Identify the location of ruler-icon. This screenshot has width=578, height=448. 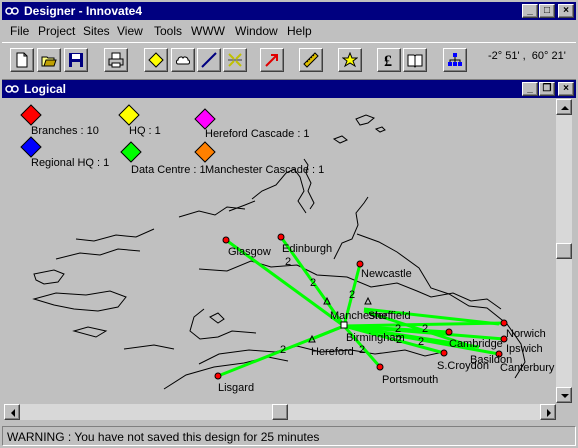
(311, 60).